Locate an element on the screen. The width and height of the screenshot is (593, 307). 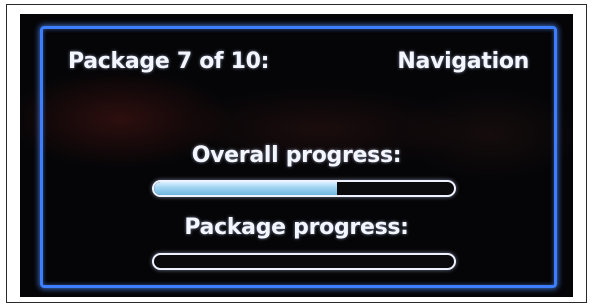
overall-progress-label: Overall progress: is located at coordinates (296, 155).